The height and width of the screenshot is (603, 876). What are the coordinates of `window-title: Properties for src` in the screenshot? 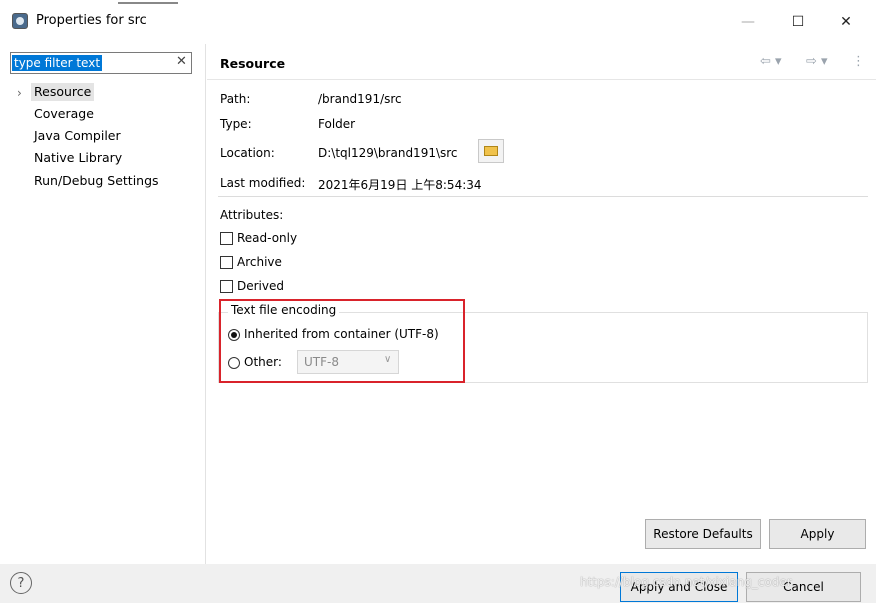 It's located at (91, 20).